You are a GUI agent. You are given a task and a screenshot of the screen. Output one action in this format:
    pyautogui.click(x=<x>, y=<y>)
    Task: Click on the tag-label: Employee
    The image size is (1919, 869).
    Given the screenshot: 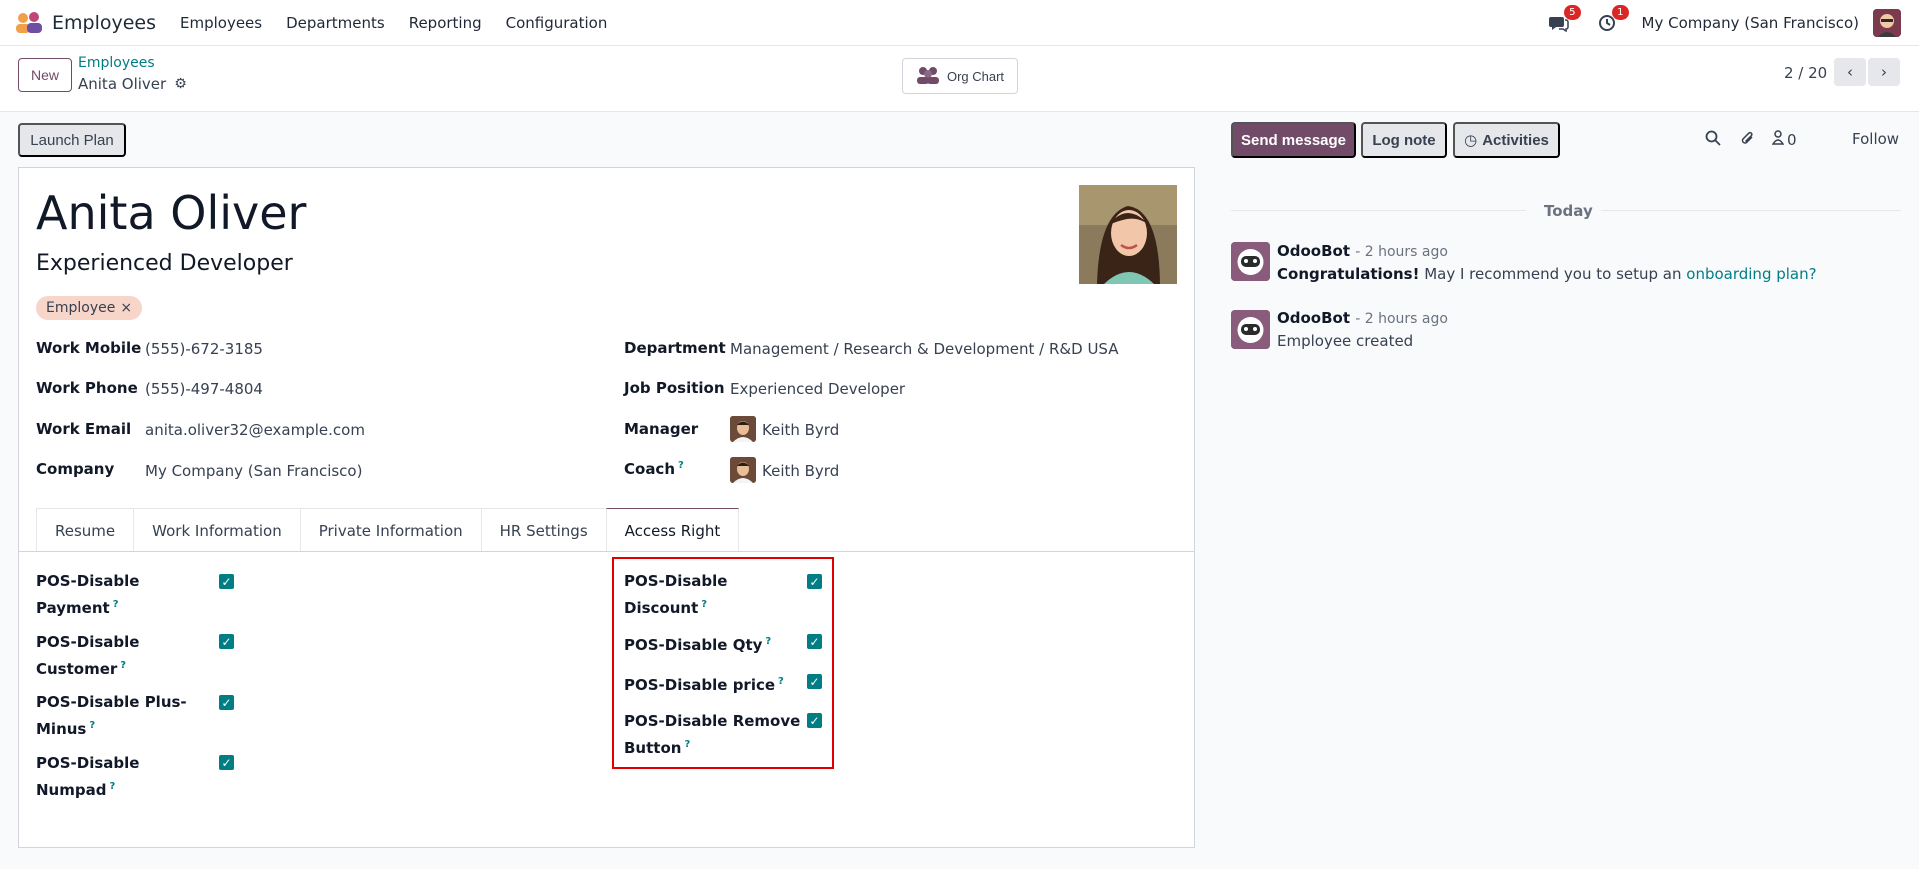 What is the action you would take?
    pyautogui.click(x=81, y=308)
    